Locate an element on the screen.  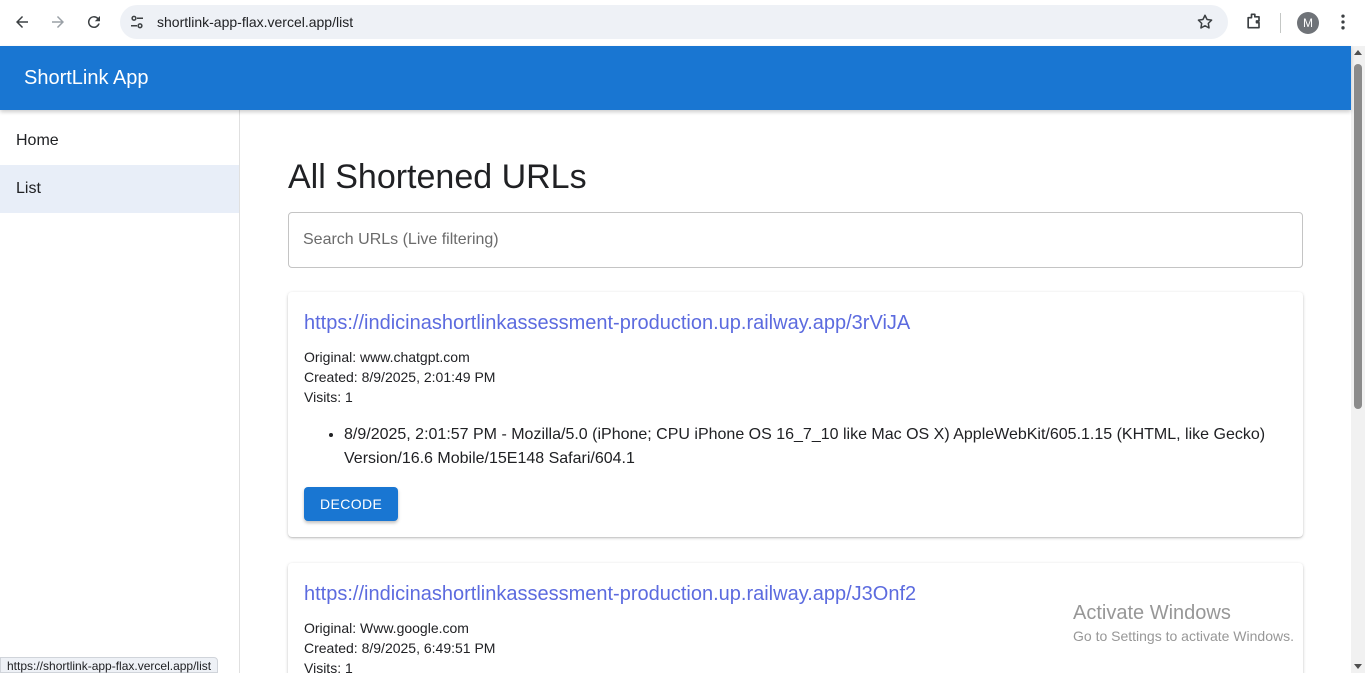
browser-toolbar: shortlink-app-flax.vercel.app/list M is located at coordinates (682, 23).